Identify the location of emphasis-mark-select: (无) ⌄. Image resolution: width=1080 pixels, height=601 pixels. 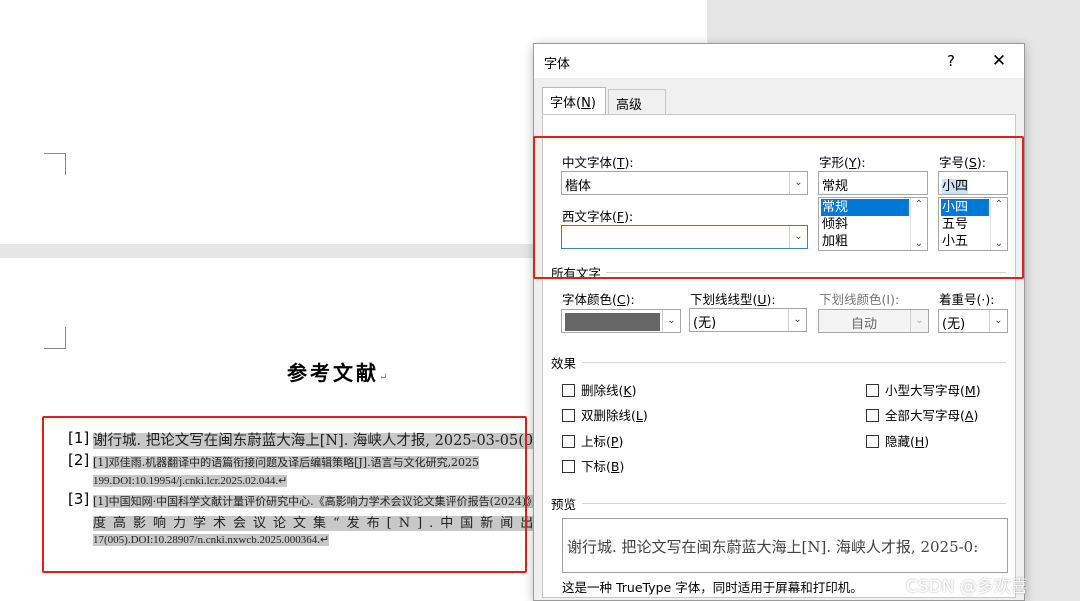
(973, 321).